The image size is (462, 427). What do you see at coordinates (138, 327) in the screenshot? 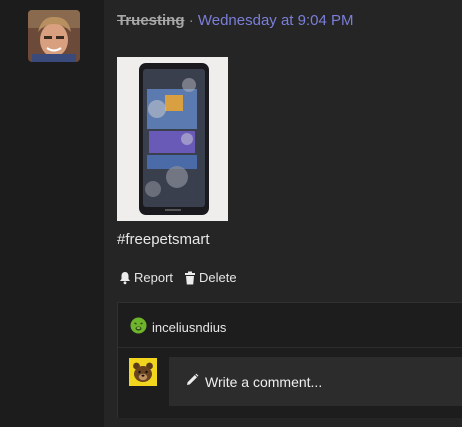
I see `sick-face-icon` at bounding box center [138, 327].